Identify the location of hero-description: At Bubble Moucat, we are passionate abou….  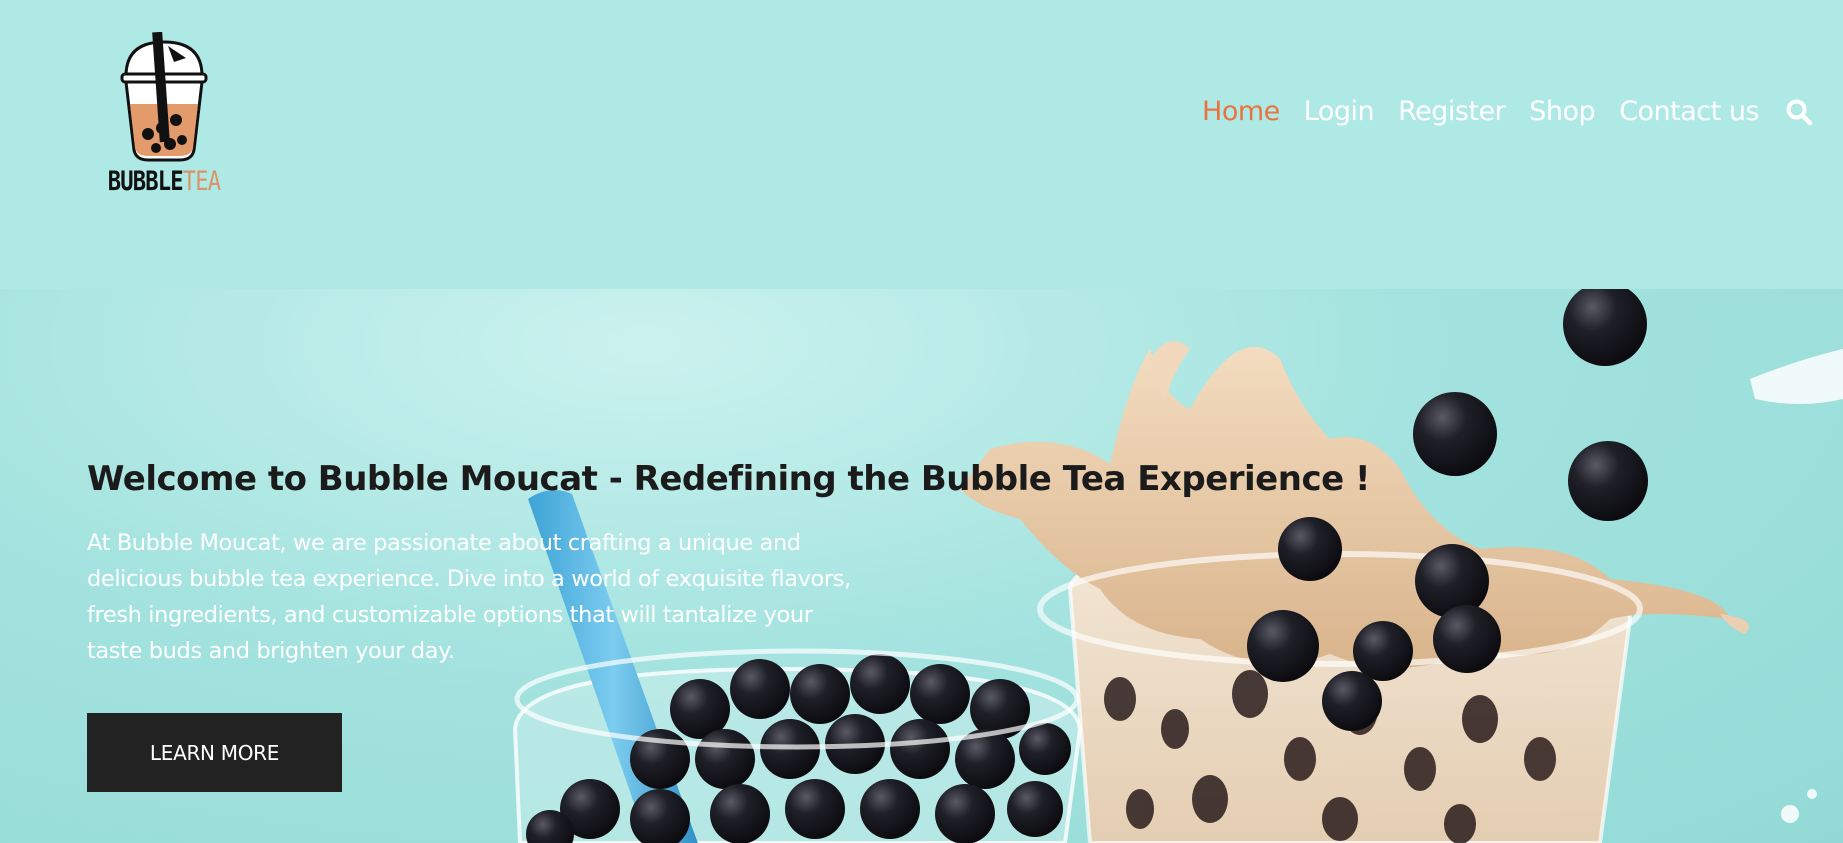
(512, 597).